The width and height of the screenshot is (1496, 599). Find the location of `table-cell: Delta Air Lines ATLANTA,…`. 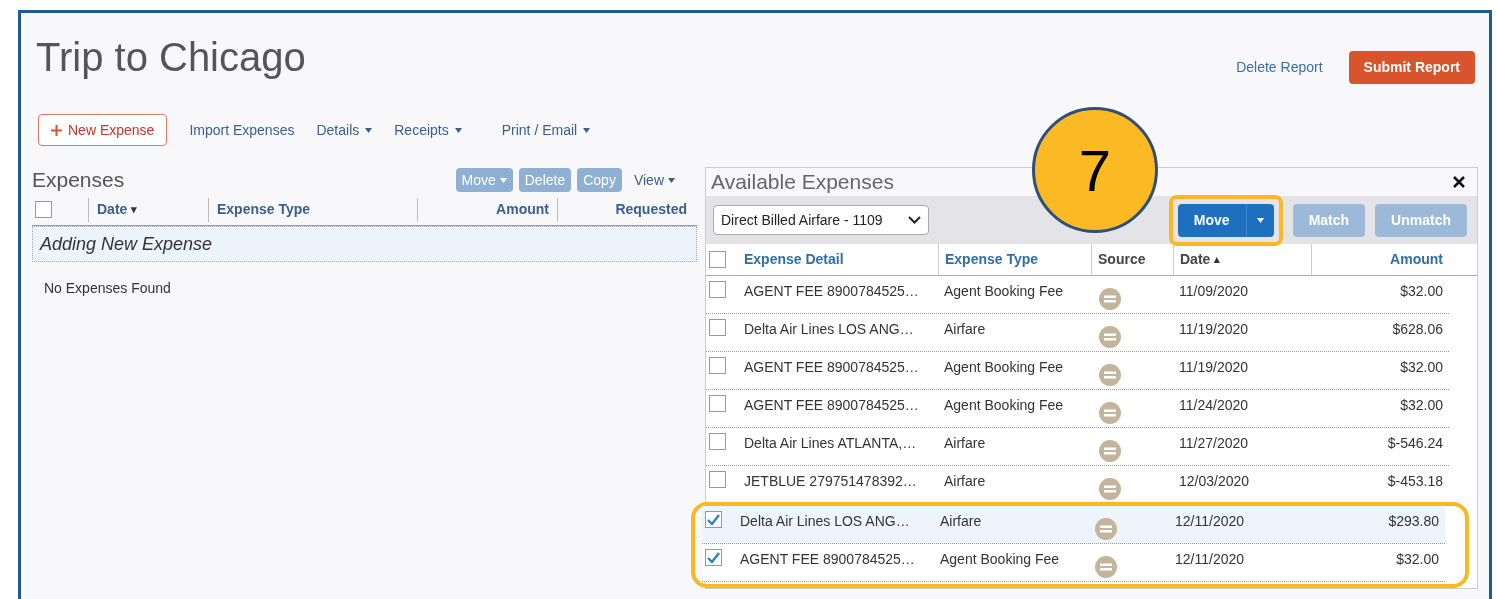

table-cell: Delta Air Lines ATLANTA,… is located at coordinates (830, 443).